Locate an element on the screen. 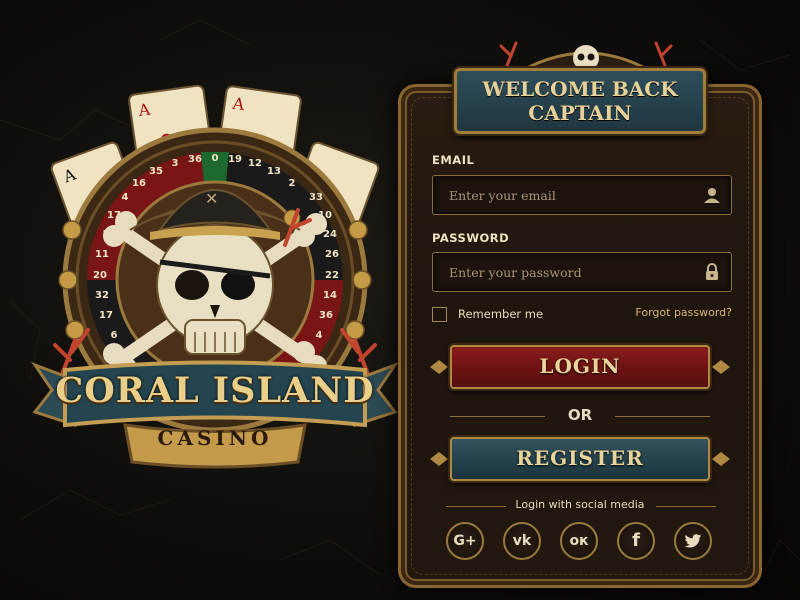 This screenshot has width=800, height=600. or-divider: OR is located at coordinates (580, 416).